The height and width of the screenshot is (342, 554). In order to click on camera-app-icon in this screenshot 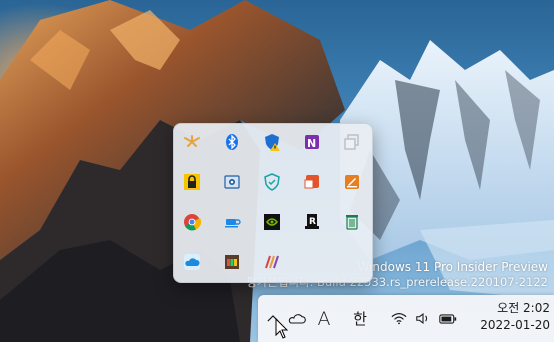, I will do `click(232, 182)`.